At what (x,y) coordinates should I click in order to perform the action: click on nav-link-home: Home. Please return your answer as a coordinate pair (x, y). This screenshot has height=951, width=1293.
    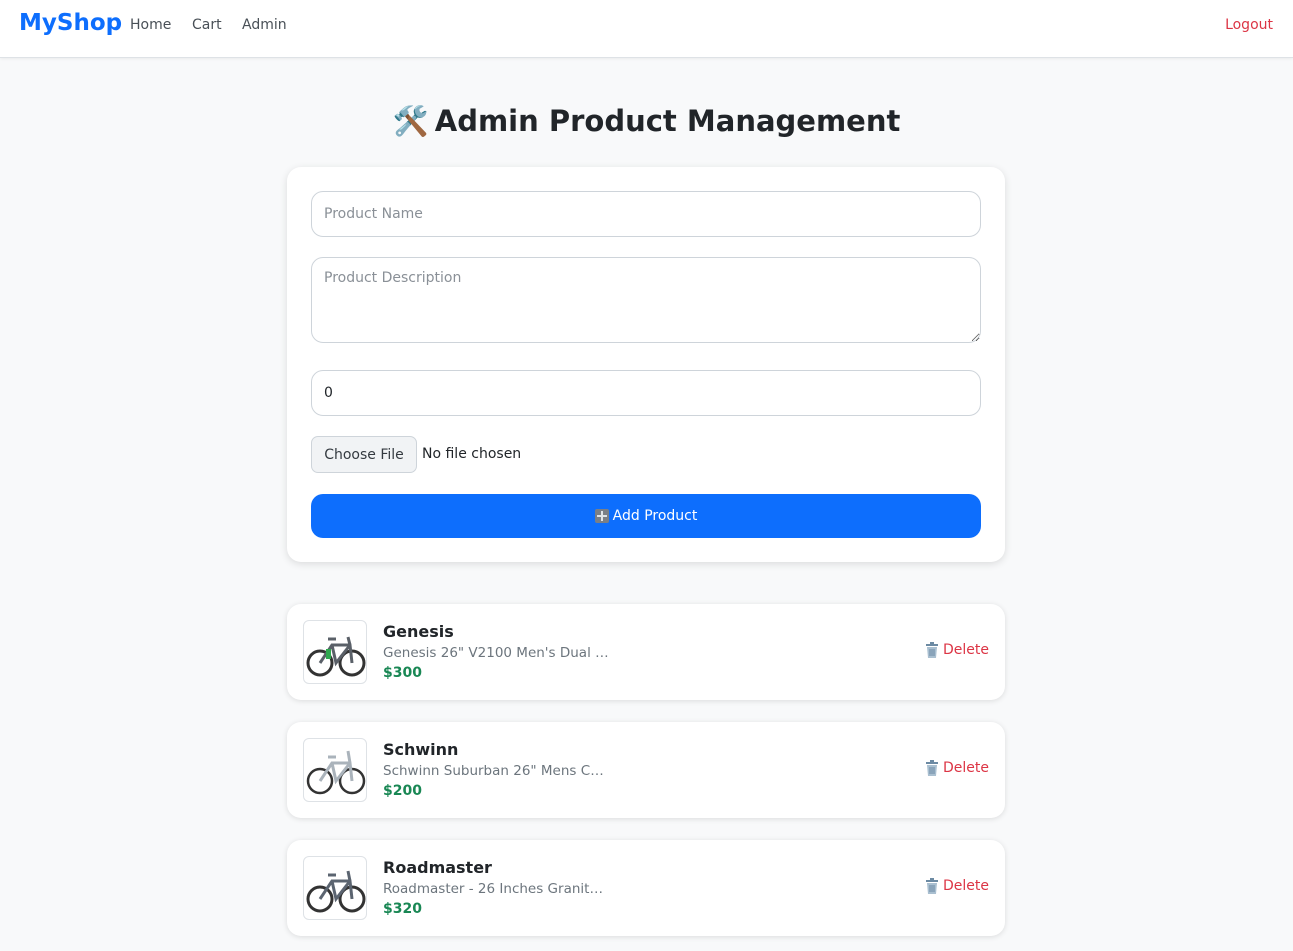
    Looking at the image, I should click on (150, 25).